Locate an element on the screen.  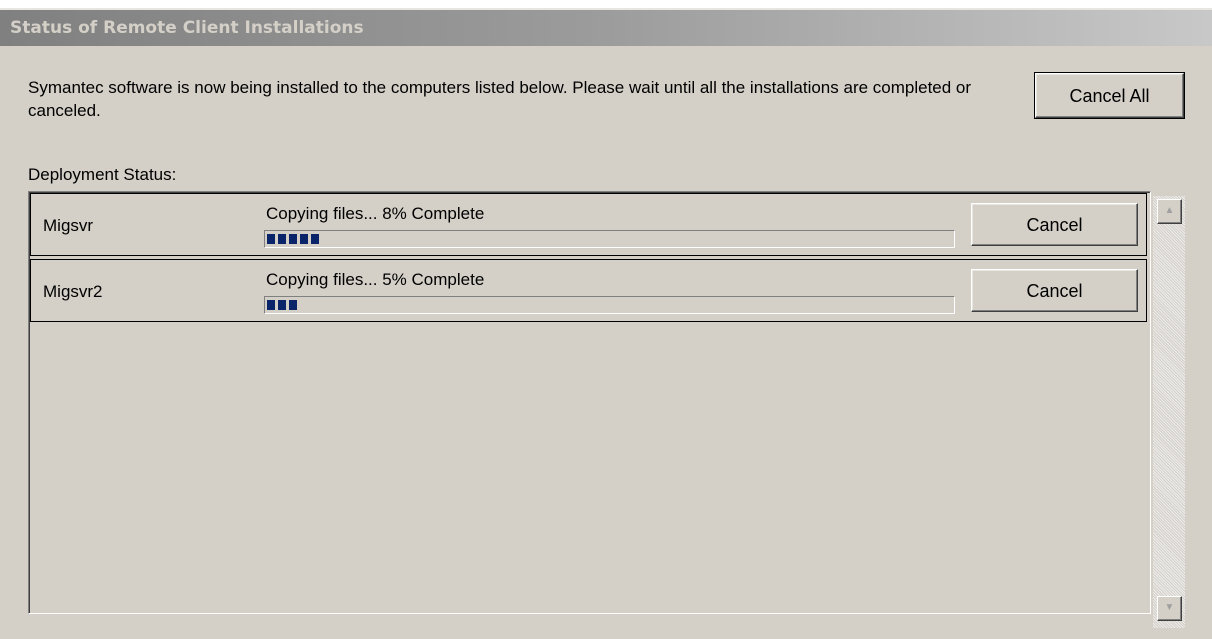
window-title: Status of Remote Client Installations is located at coordinates (187, 28).